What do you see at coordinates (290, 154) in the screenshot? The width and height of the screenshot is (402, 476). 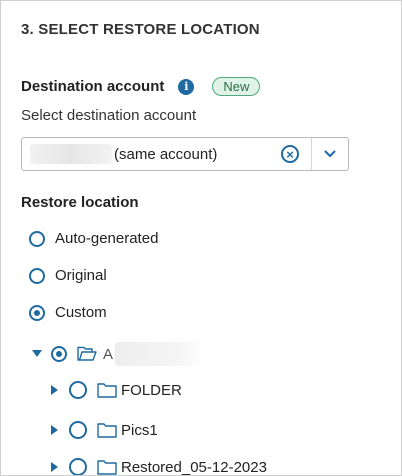 I see `clear-icon: ×` at bounding box center [290, 154].